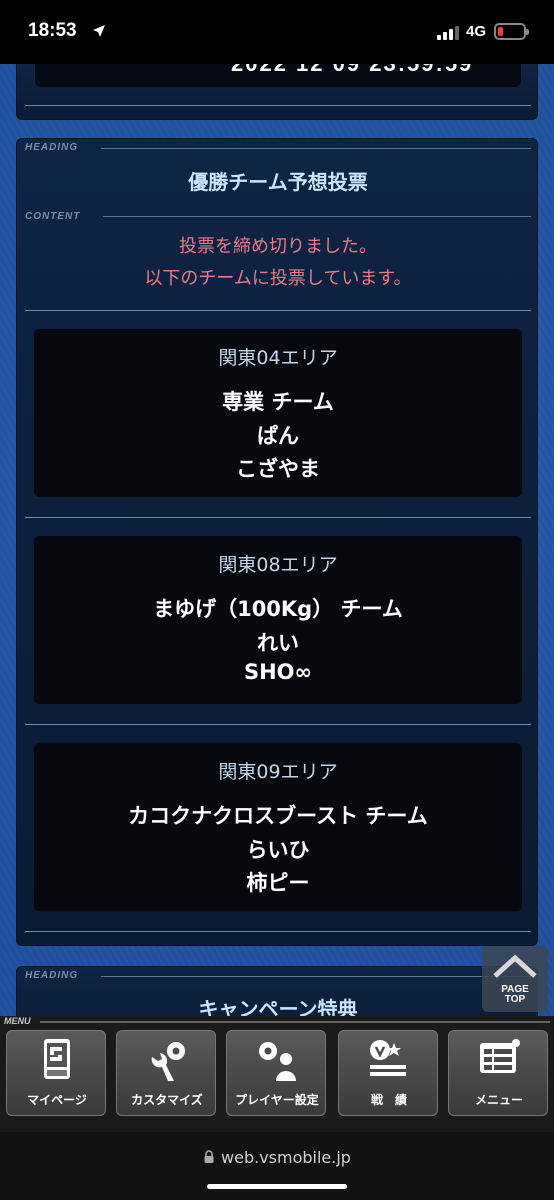  Describe the element at coordinates (388, 1058) in the screenshot. I see `record-icon` at that location.